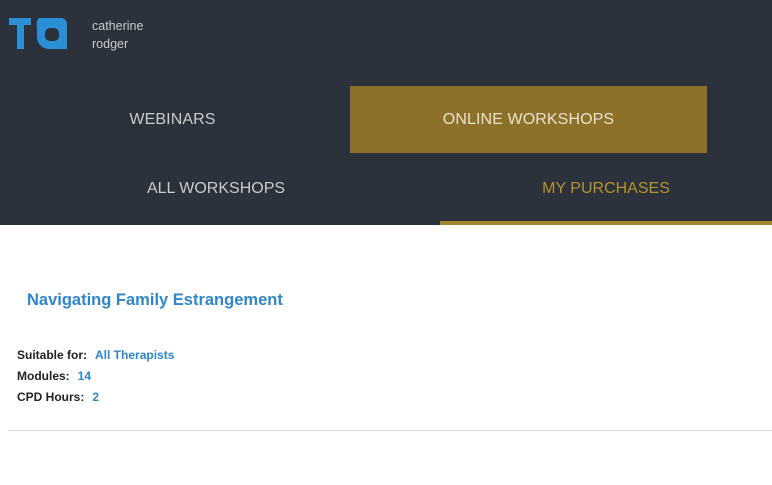  What do you see at coordinates (118, 26) in the screenshot?
I see `user-first-name: catherine` at bounding box center [118, 26].